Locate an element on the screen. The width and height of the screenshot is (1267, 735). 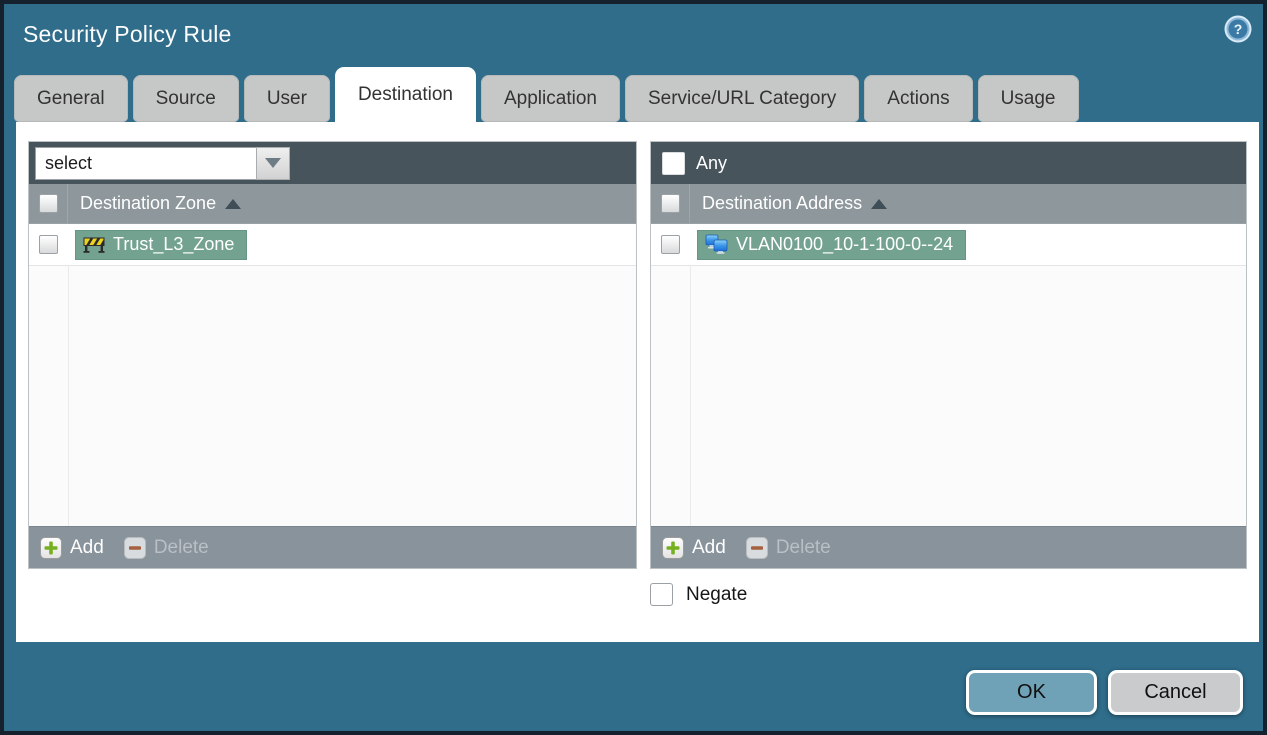
tab-application: Application is located at coordinates (550, 98).